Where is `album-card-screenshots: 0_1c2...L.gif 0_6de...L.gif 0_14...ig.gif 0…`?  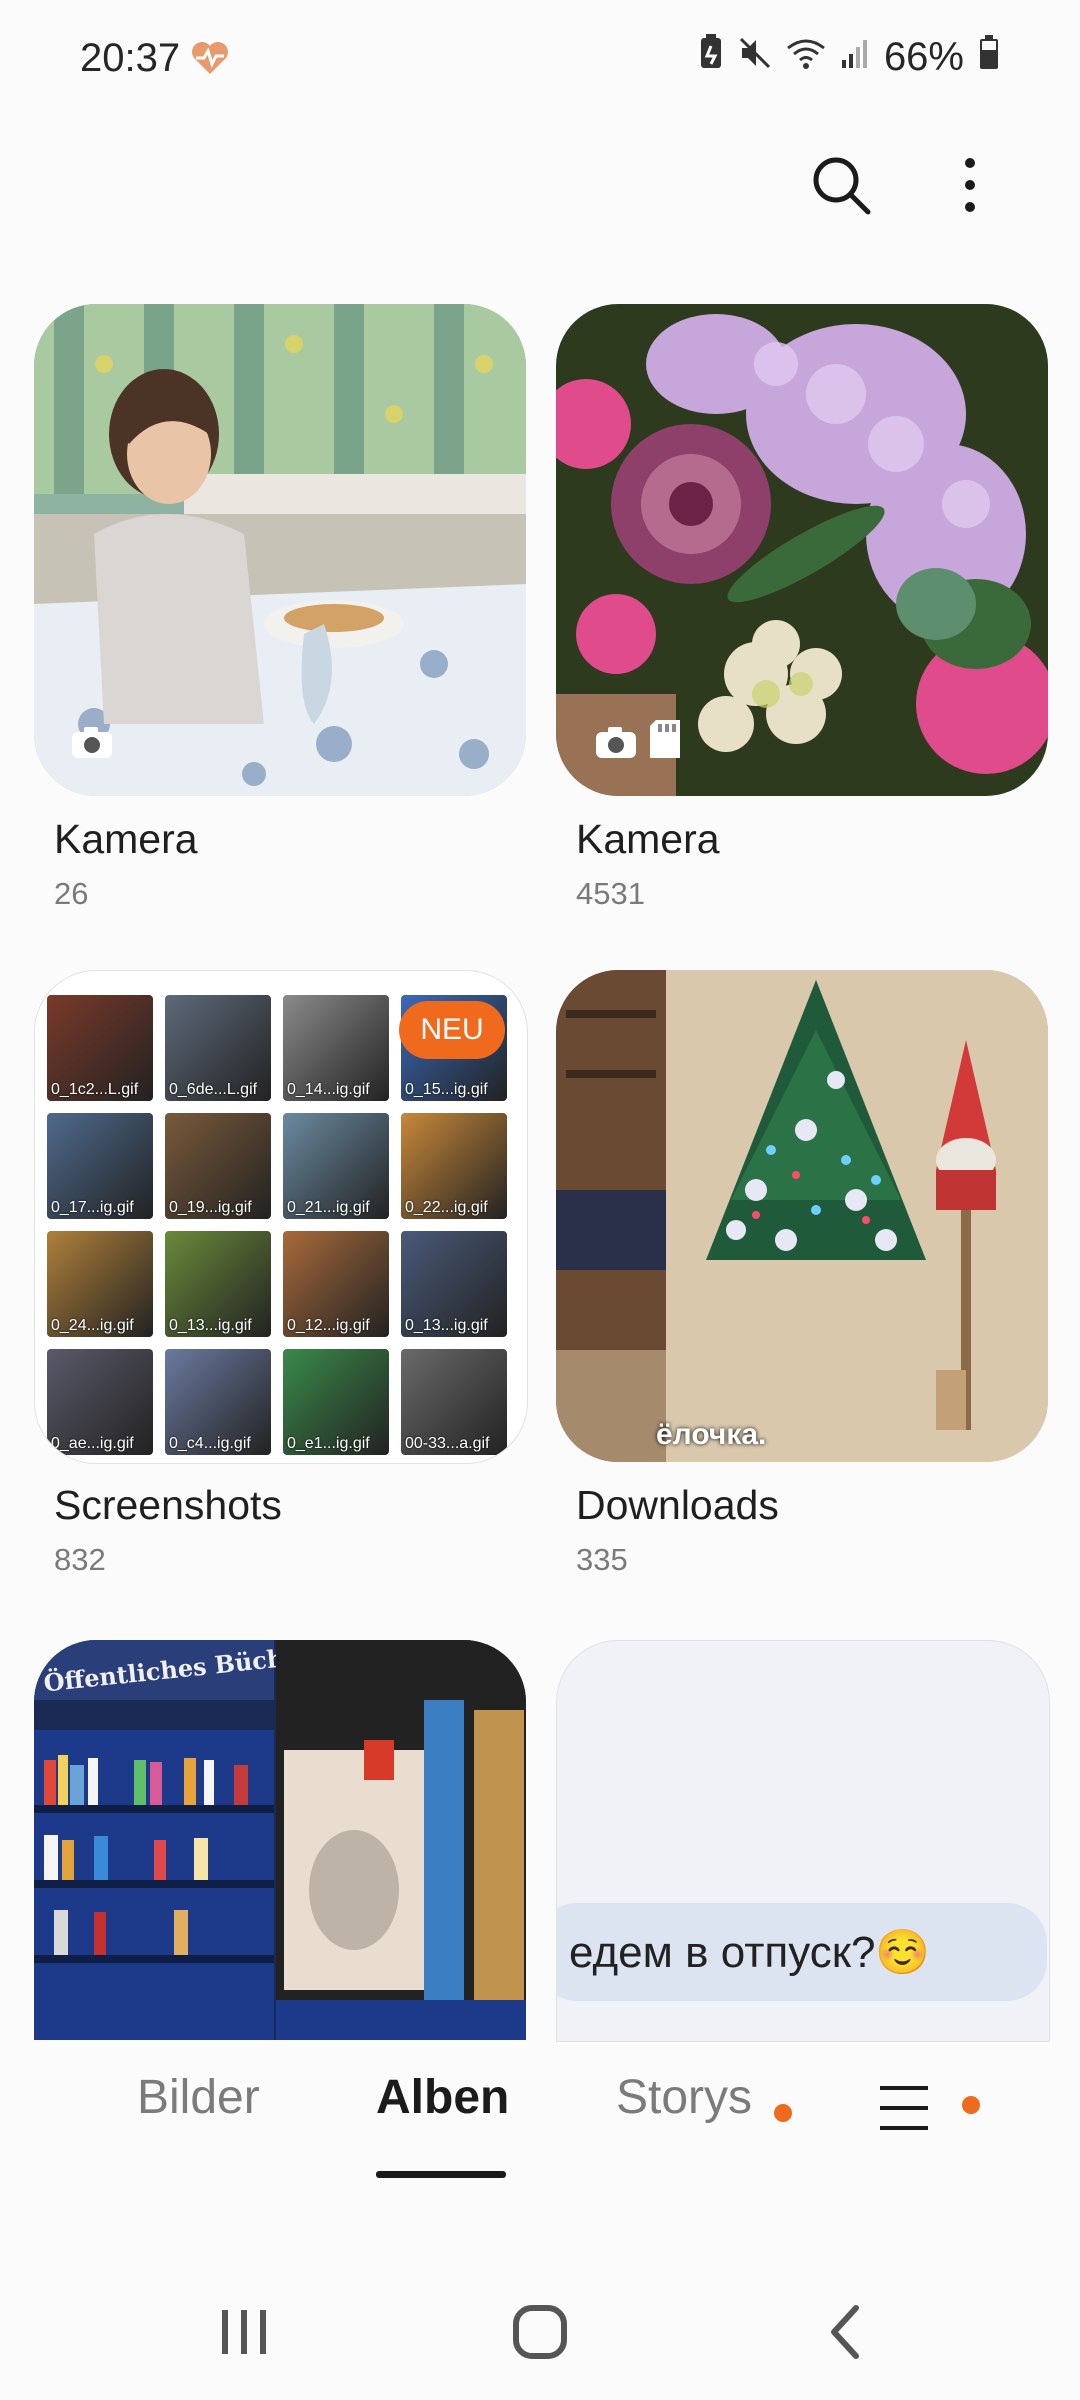
album-card-screenshots: 0_1c2...L.gif 0_6de...L.gif 0_14...ig.gif 0… is located at coordinates (281, 1280).